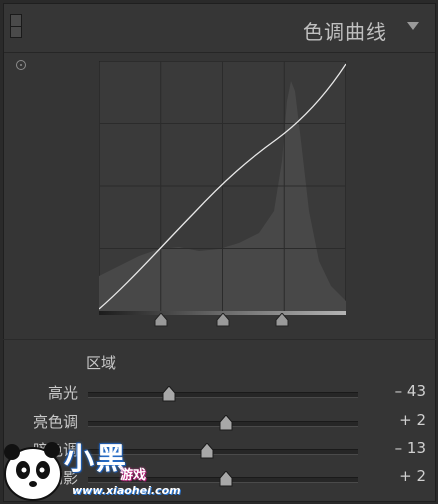 This screenshot has width=438, height=504. What do you see at coordinates (101, 363) in the screenshot?
I see `region-section-label: 区域` at bounding box center [101, 363].